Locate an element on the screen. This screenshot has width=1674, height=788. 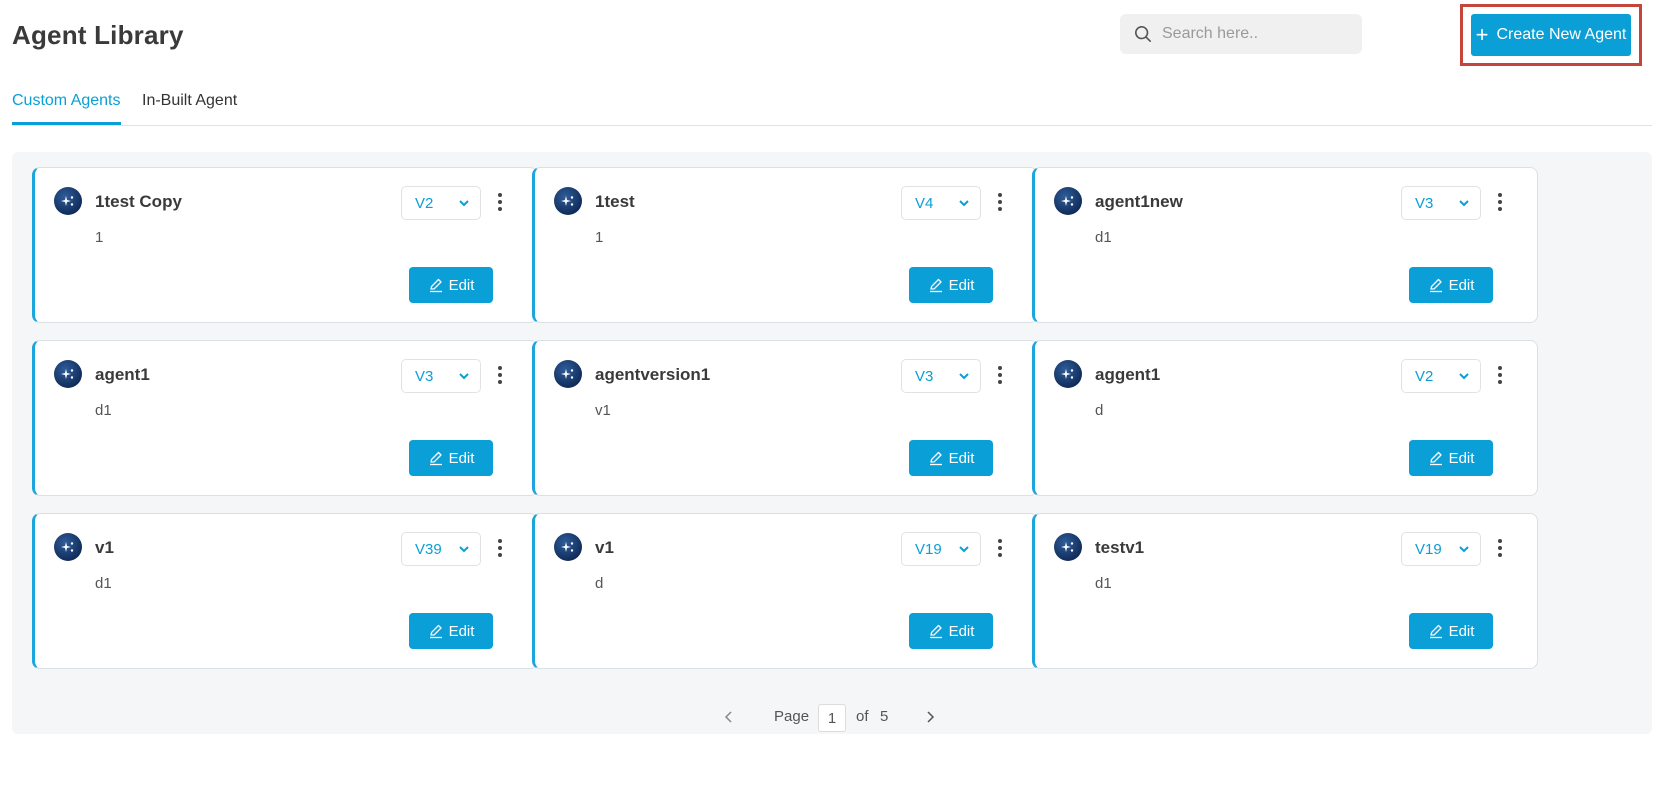
agent-card: v1 d V19 Edit is located at coordinates (785, 591).